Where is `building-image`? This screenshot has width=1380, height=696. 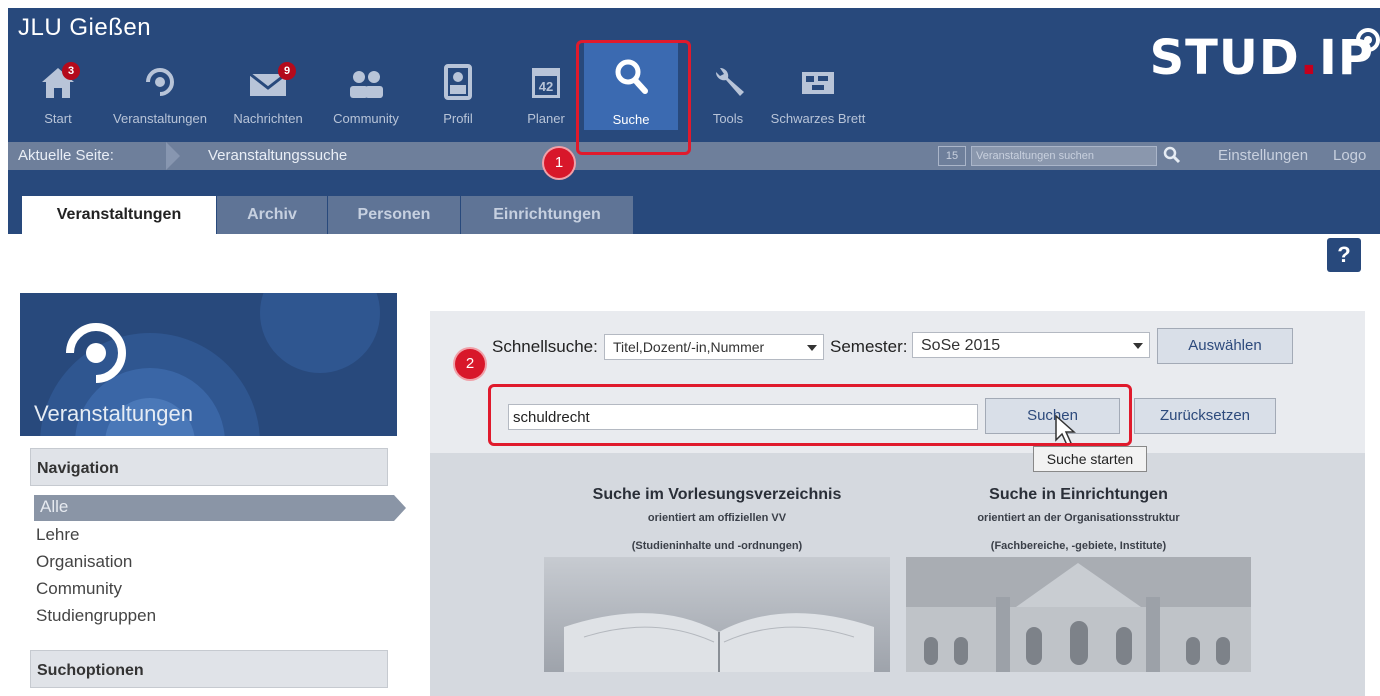 building-image is located at coordinates (1078, 614).